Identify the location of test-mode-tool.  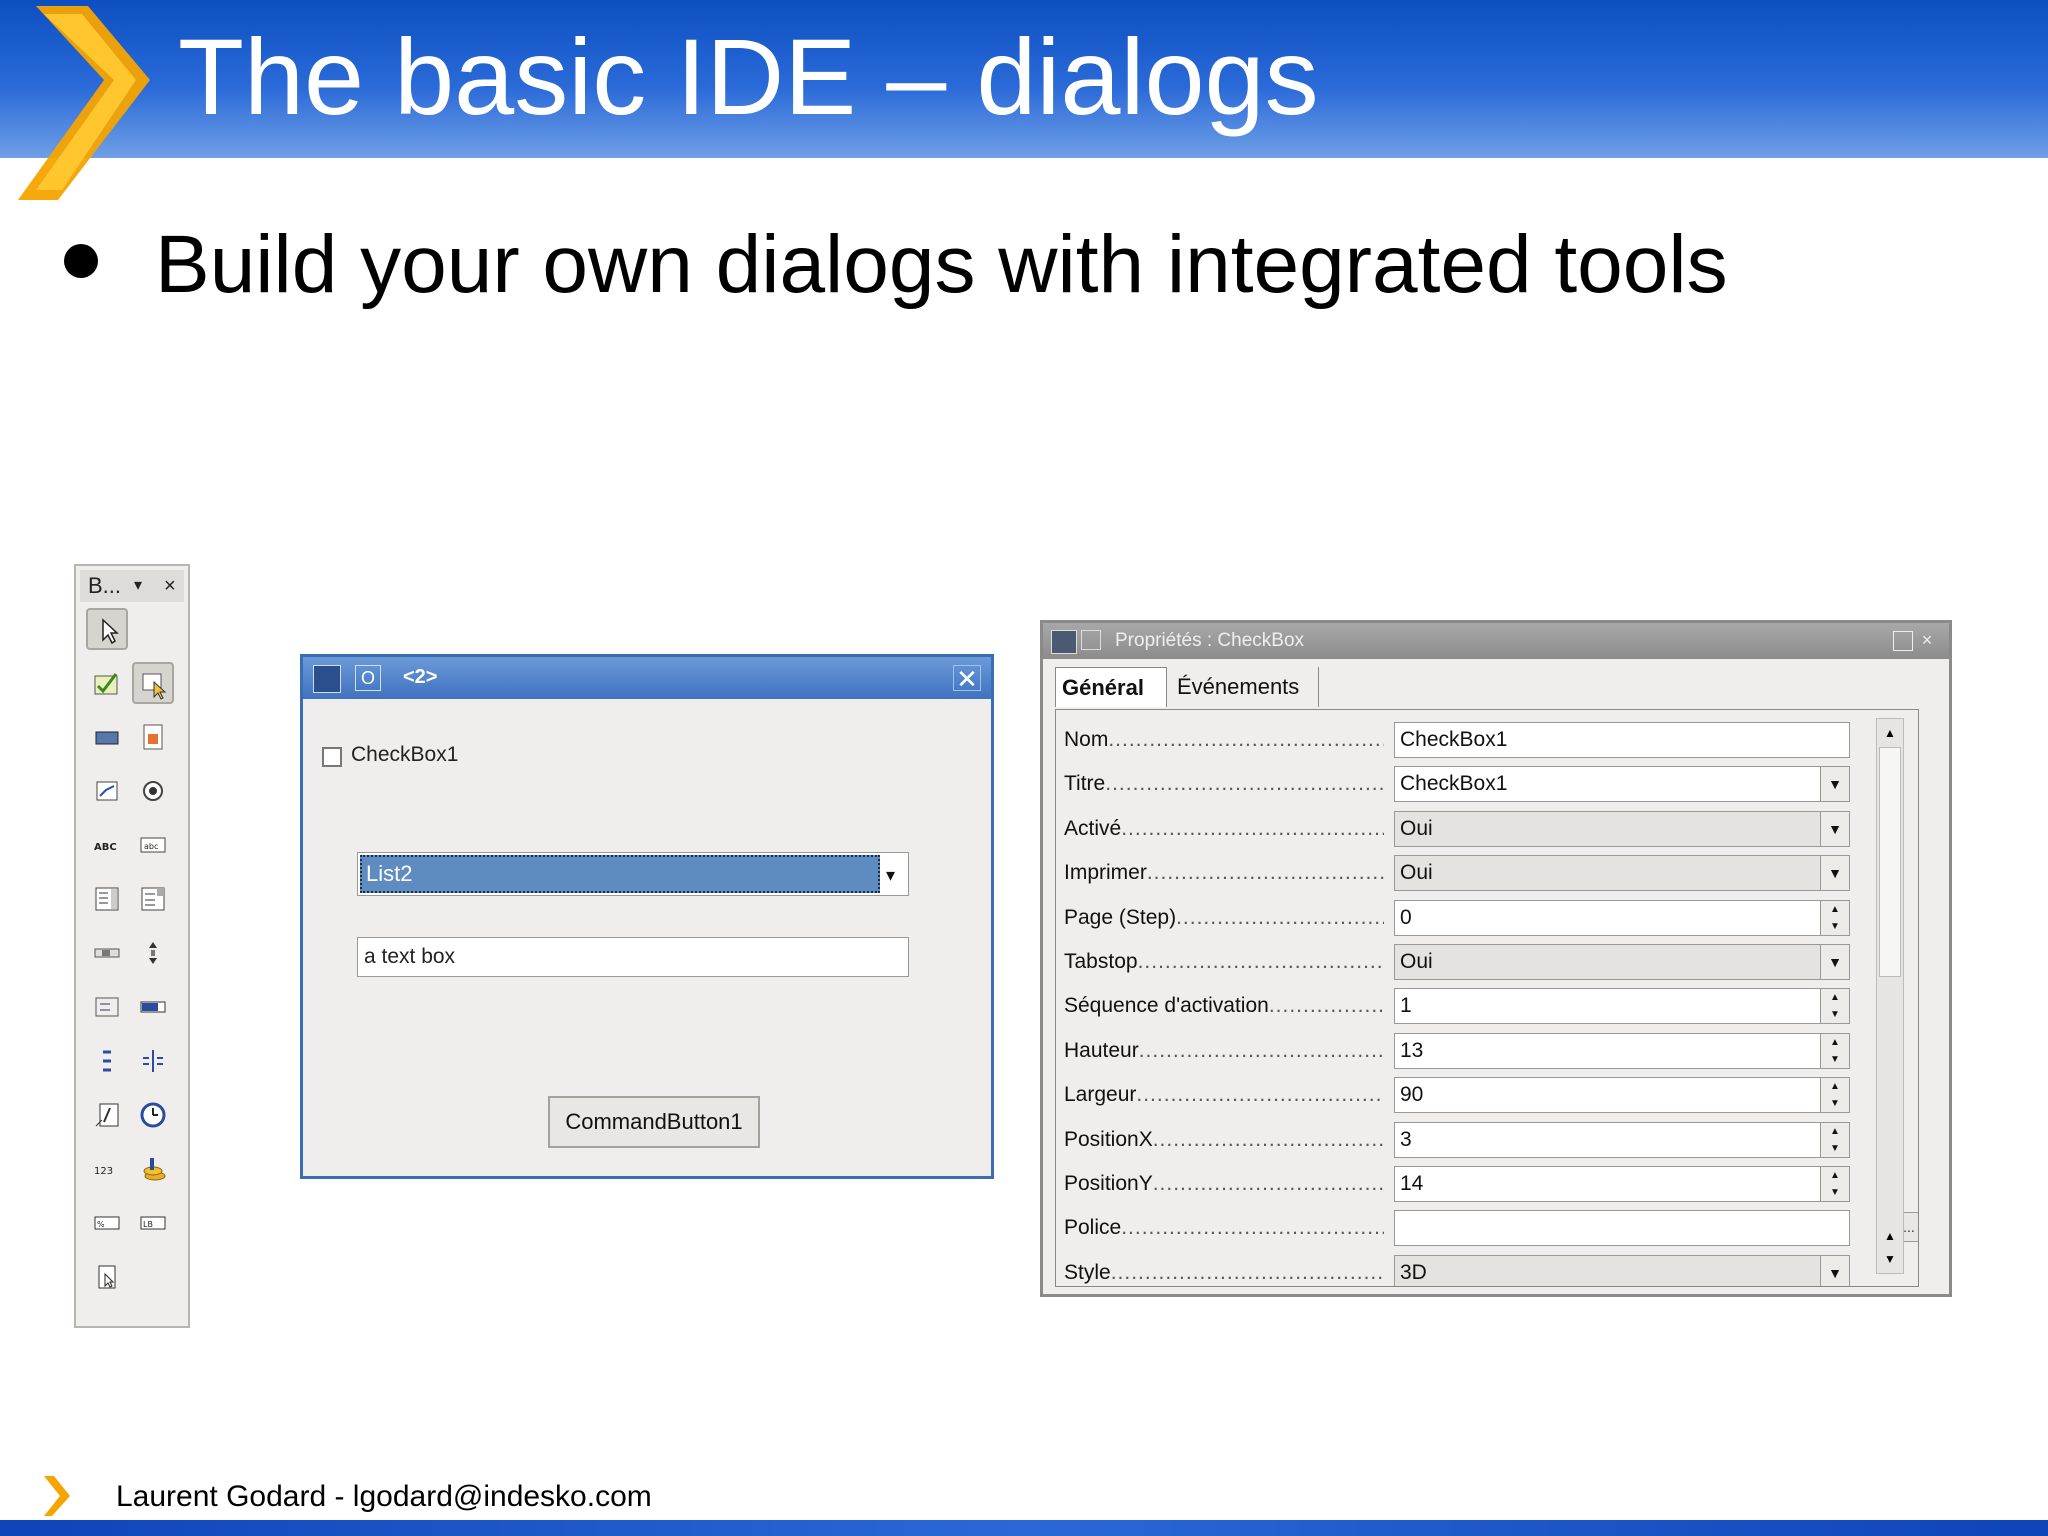
(153, 683).